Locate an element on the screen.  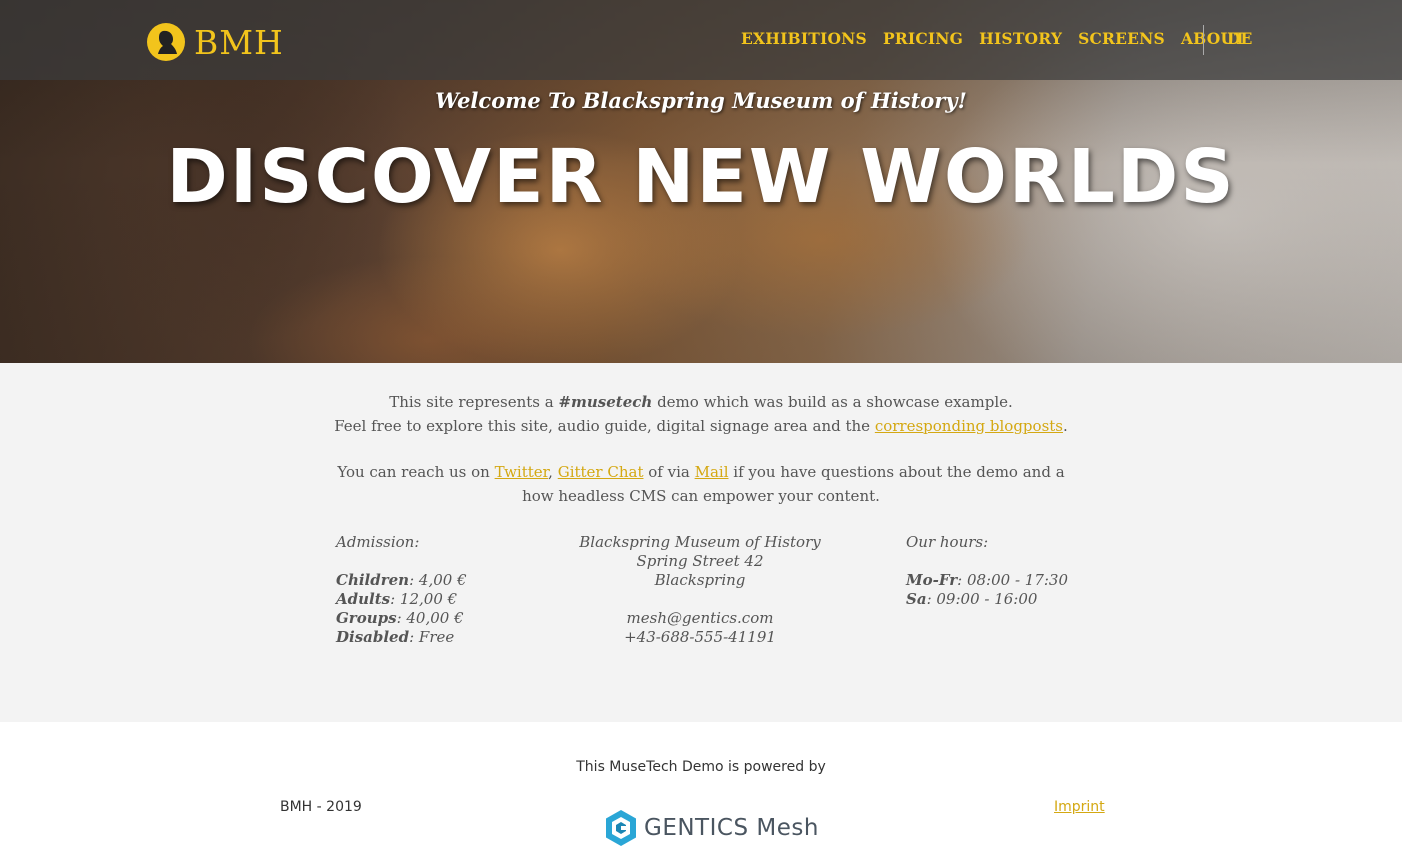
admission-label: Adults is located at coordinates (363, 599).